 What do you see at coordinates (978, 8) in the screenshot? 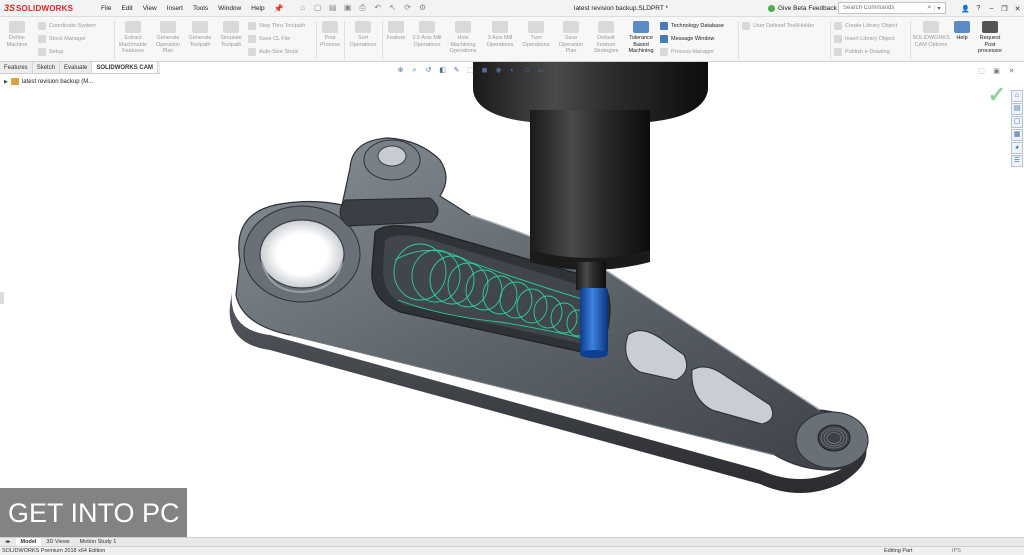
I see `help-button: ?` at bounding box center [978, 8].